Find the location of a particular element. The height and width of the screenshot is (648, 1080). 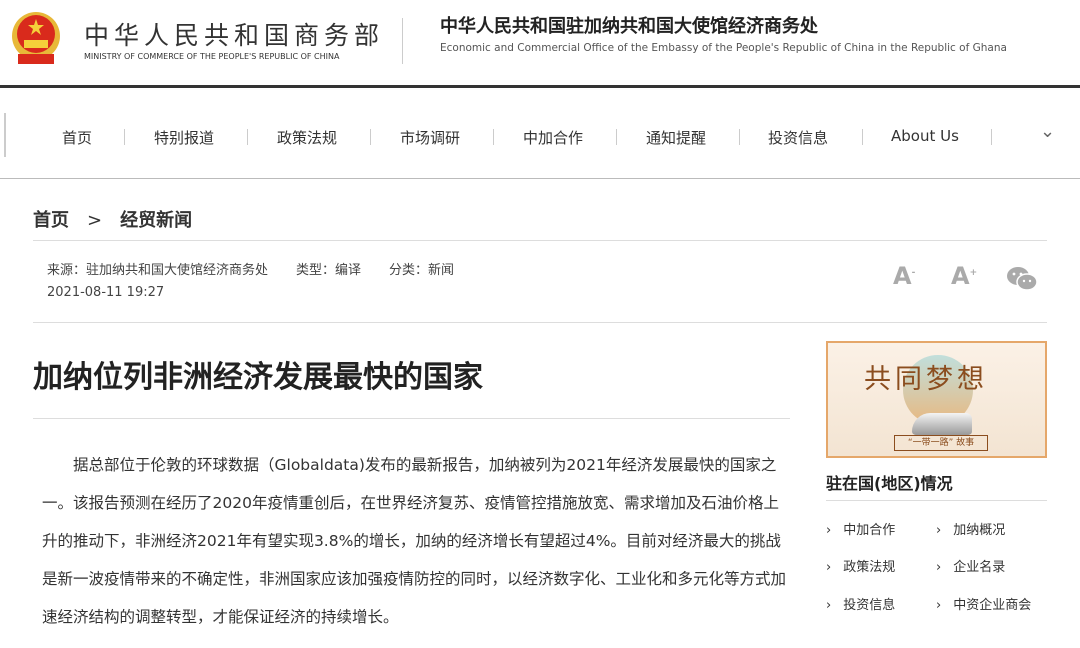

nav-about-us: About Us is located at coordinates (925, 136).